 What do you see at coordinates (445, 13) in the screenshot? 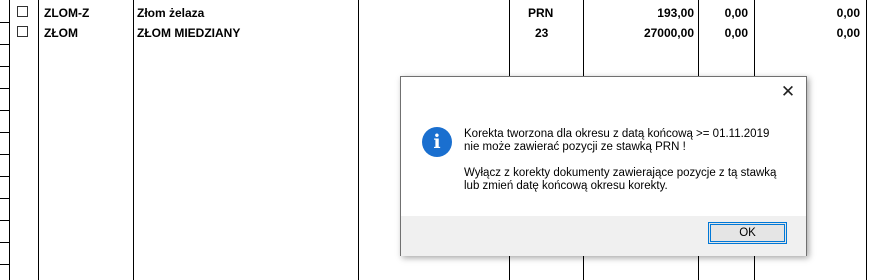
I see `table-row: ZLOM-Z Złom żelaza PRN 193,00 0,00 0,00` at bounding box center [445, 13].